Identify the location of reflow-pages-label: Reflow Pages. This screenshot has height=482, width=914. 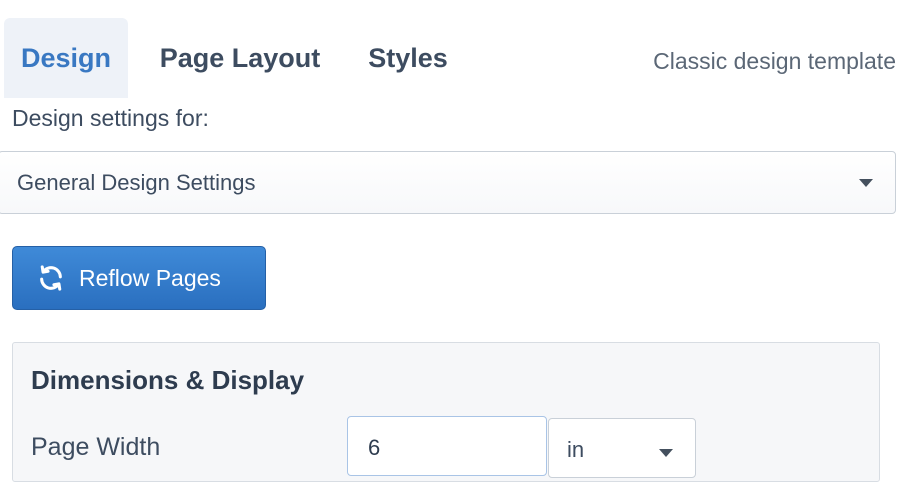
(150, 277).